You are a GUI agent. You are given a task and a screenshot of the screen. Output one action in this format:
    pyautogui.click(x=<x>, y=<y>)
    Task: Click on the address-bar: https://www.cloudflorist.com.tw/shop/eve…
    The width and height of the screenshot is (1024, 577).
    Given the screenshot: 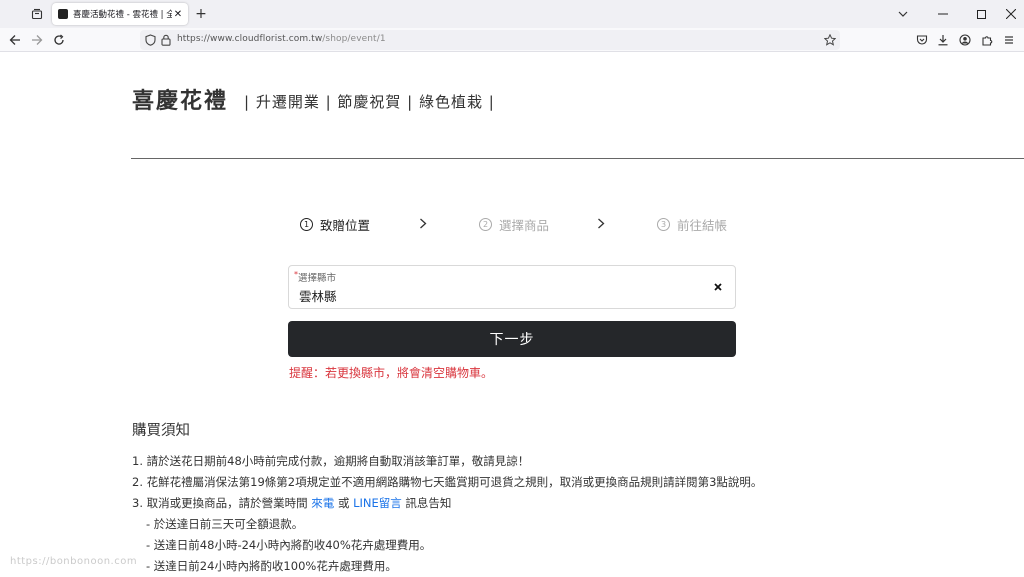 What is the action you would take?
    pyautogui.click(x=490, y=40)
    